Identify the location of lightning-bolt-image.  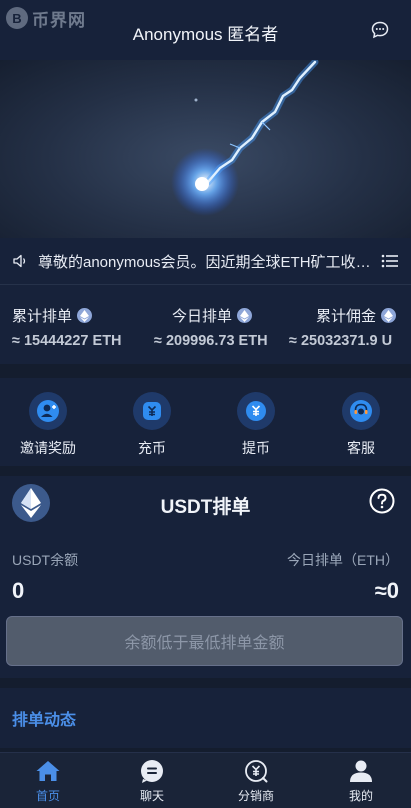
(245, 138).